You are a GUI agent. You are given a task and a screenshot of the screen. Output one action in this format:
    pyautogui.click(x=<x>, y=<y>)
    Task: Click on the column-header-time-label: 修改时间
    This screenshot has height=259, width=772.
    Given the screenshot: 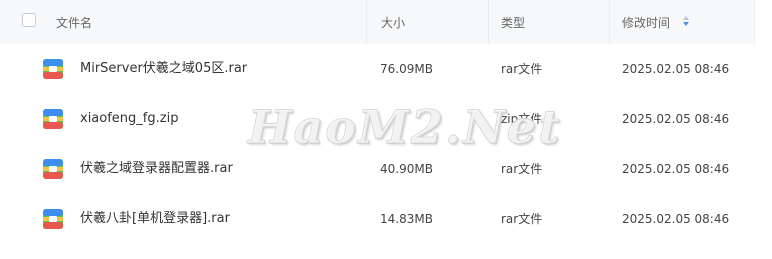 What is the action you would take?
    pyautogui.click(x=646, y=22)
    